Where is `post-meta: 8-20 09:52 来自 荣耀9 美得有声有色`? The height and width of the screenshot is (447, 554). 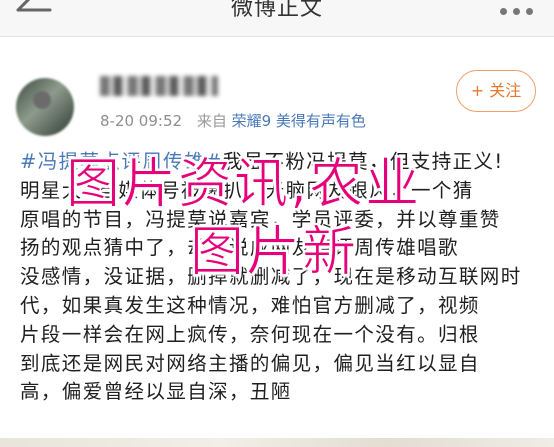 post-meta: 8-20 09:52 来自 荣耀9 美得有声有色 is located at coordinates (233, 120).